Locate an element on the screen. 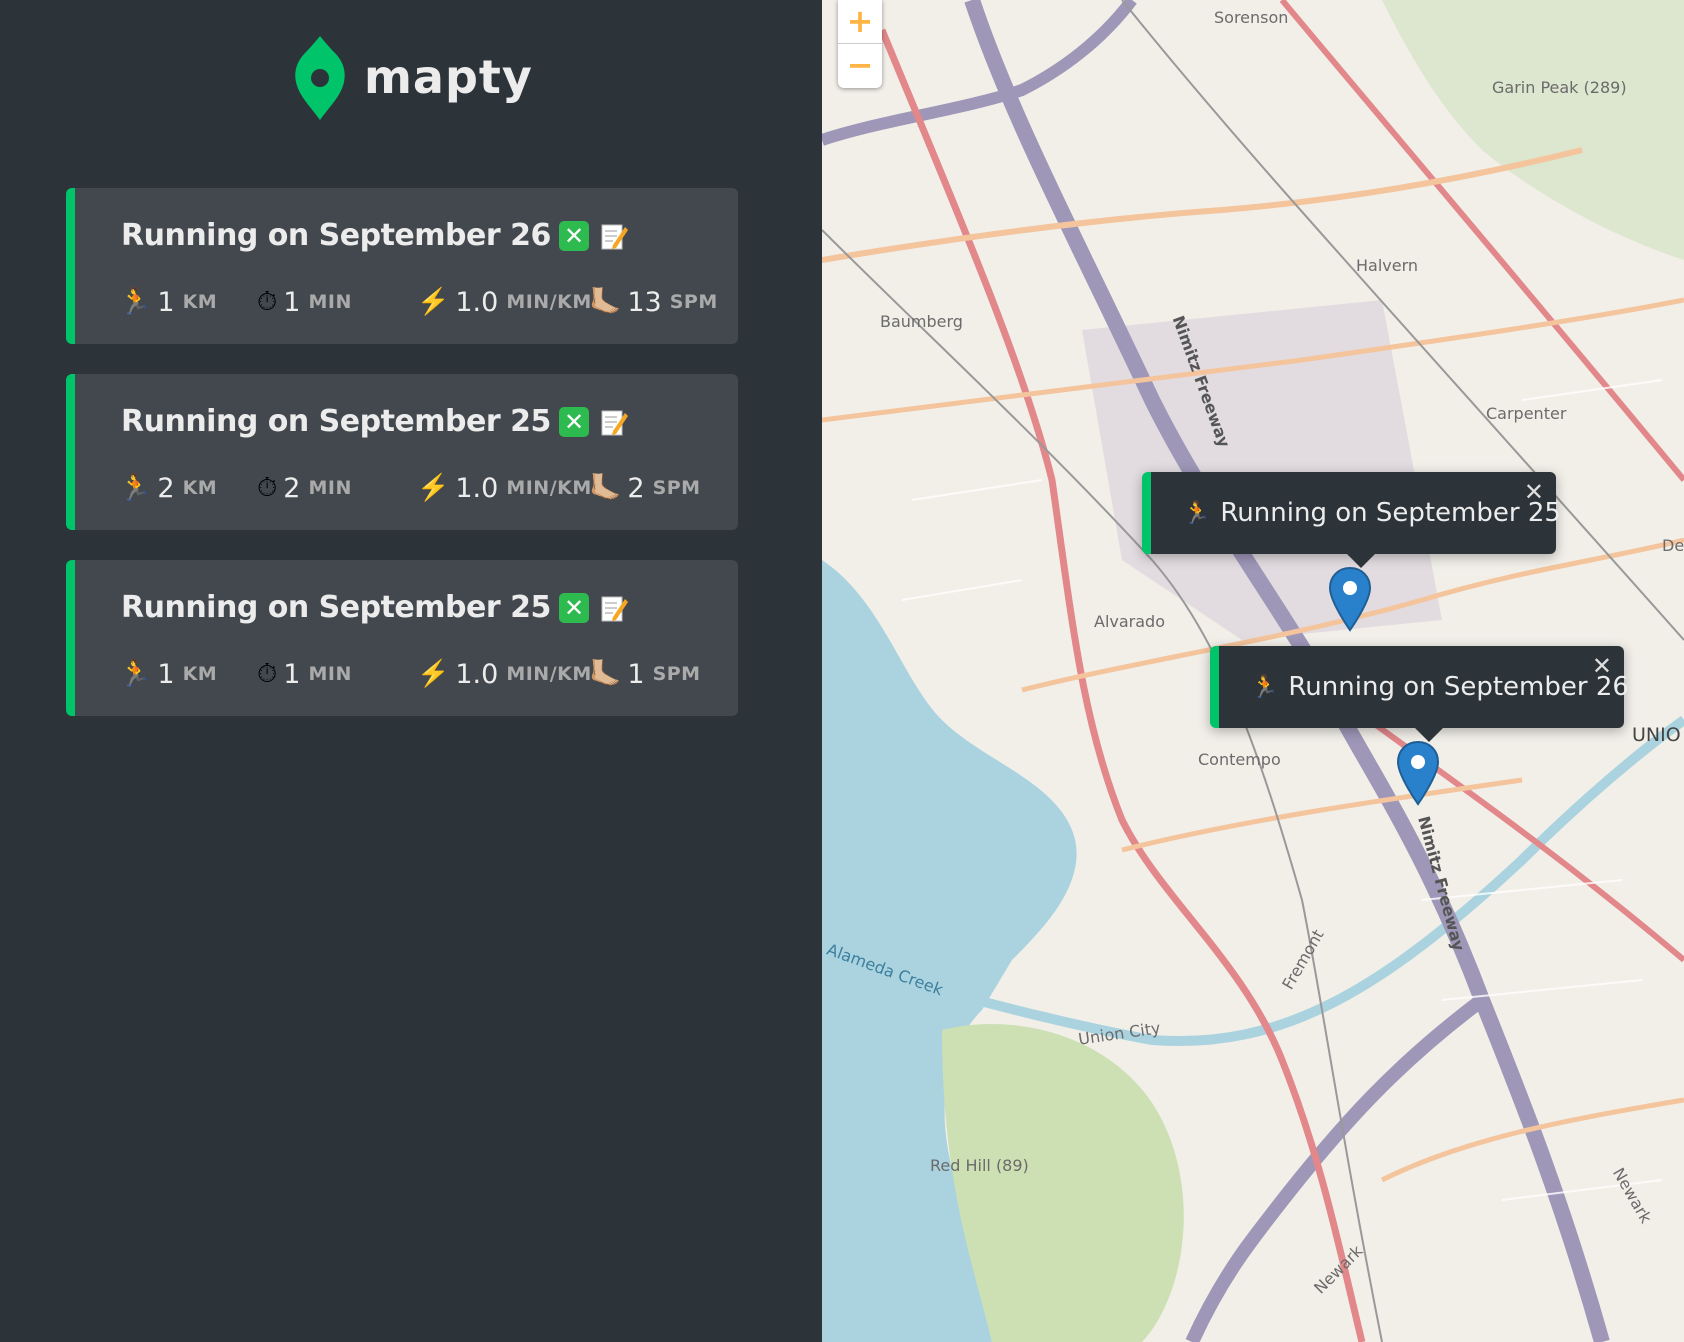 The image size is (1684, 1342). workout-title: Running on September 26 is located at coordinates (336, 235).